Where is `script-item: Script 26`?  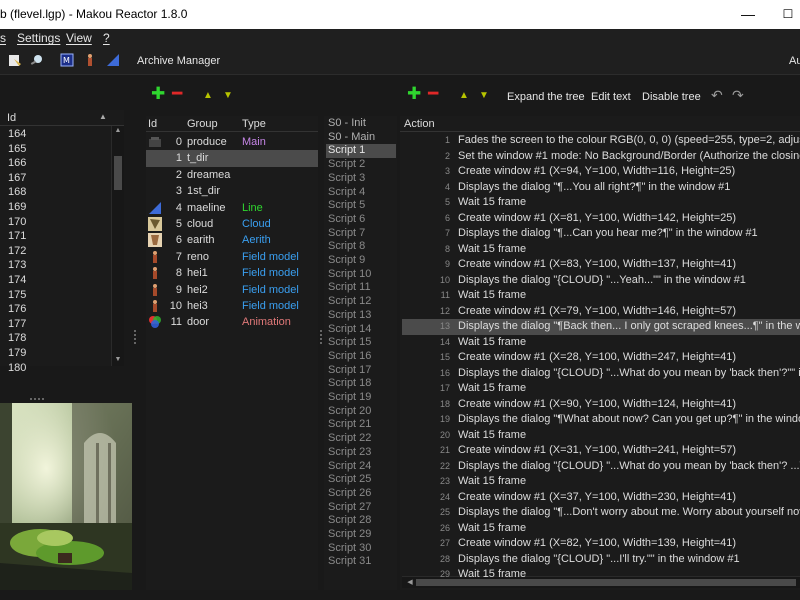 script-item: Script 26 is located at coordinates (361, 494).